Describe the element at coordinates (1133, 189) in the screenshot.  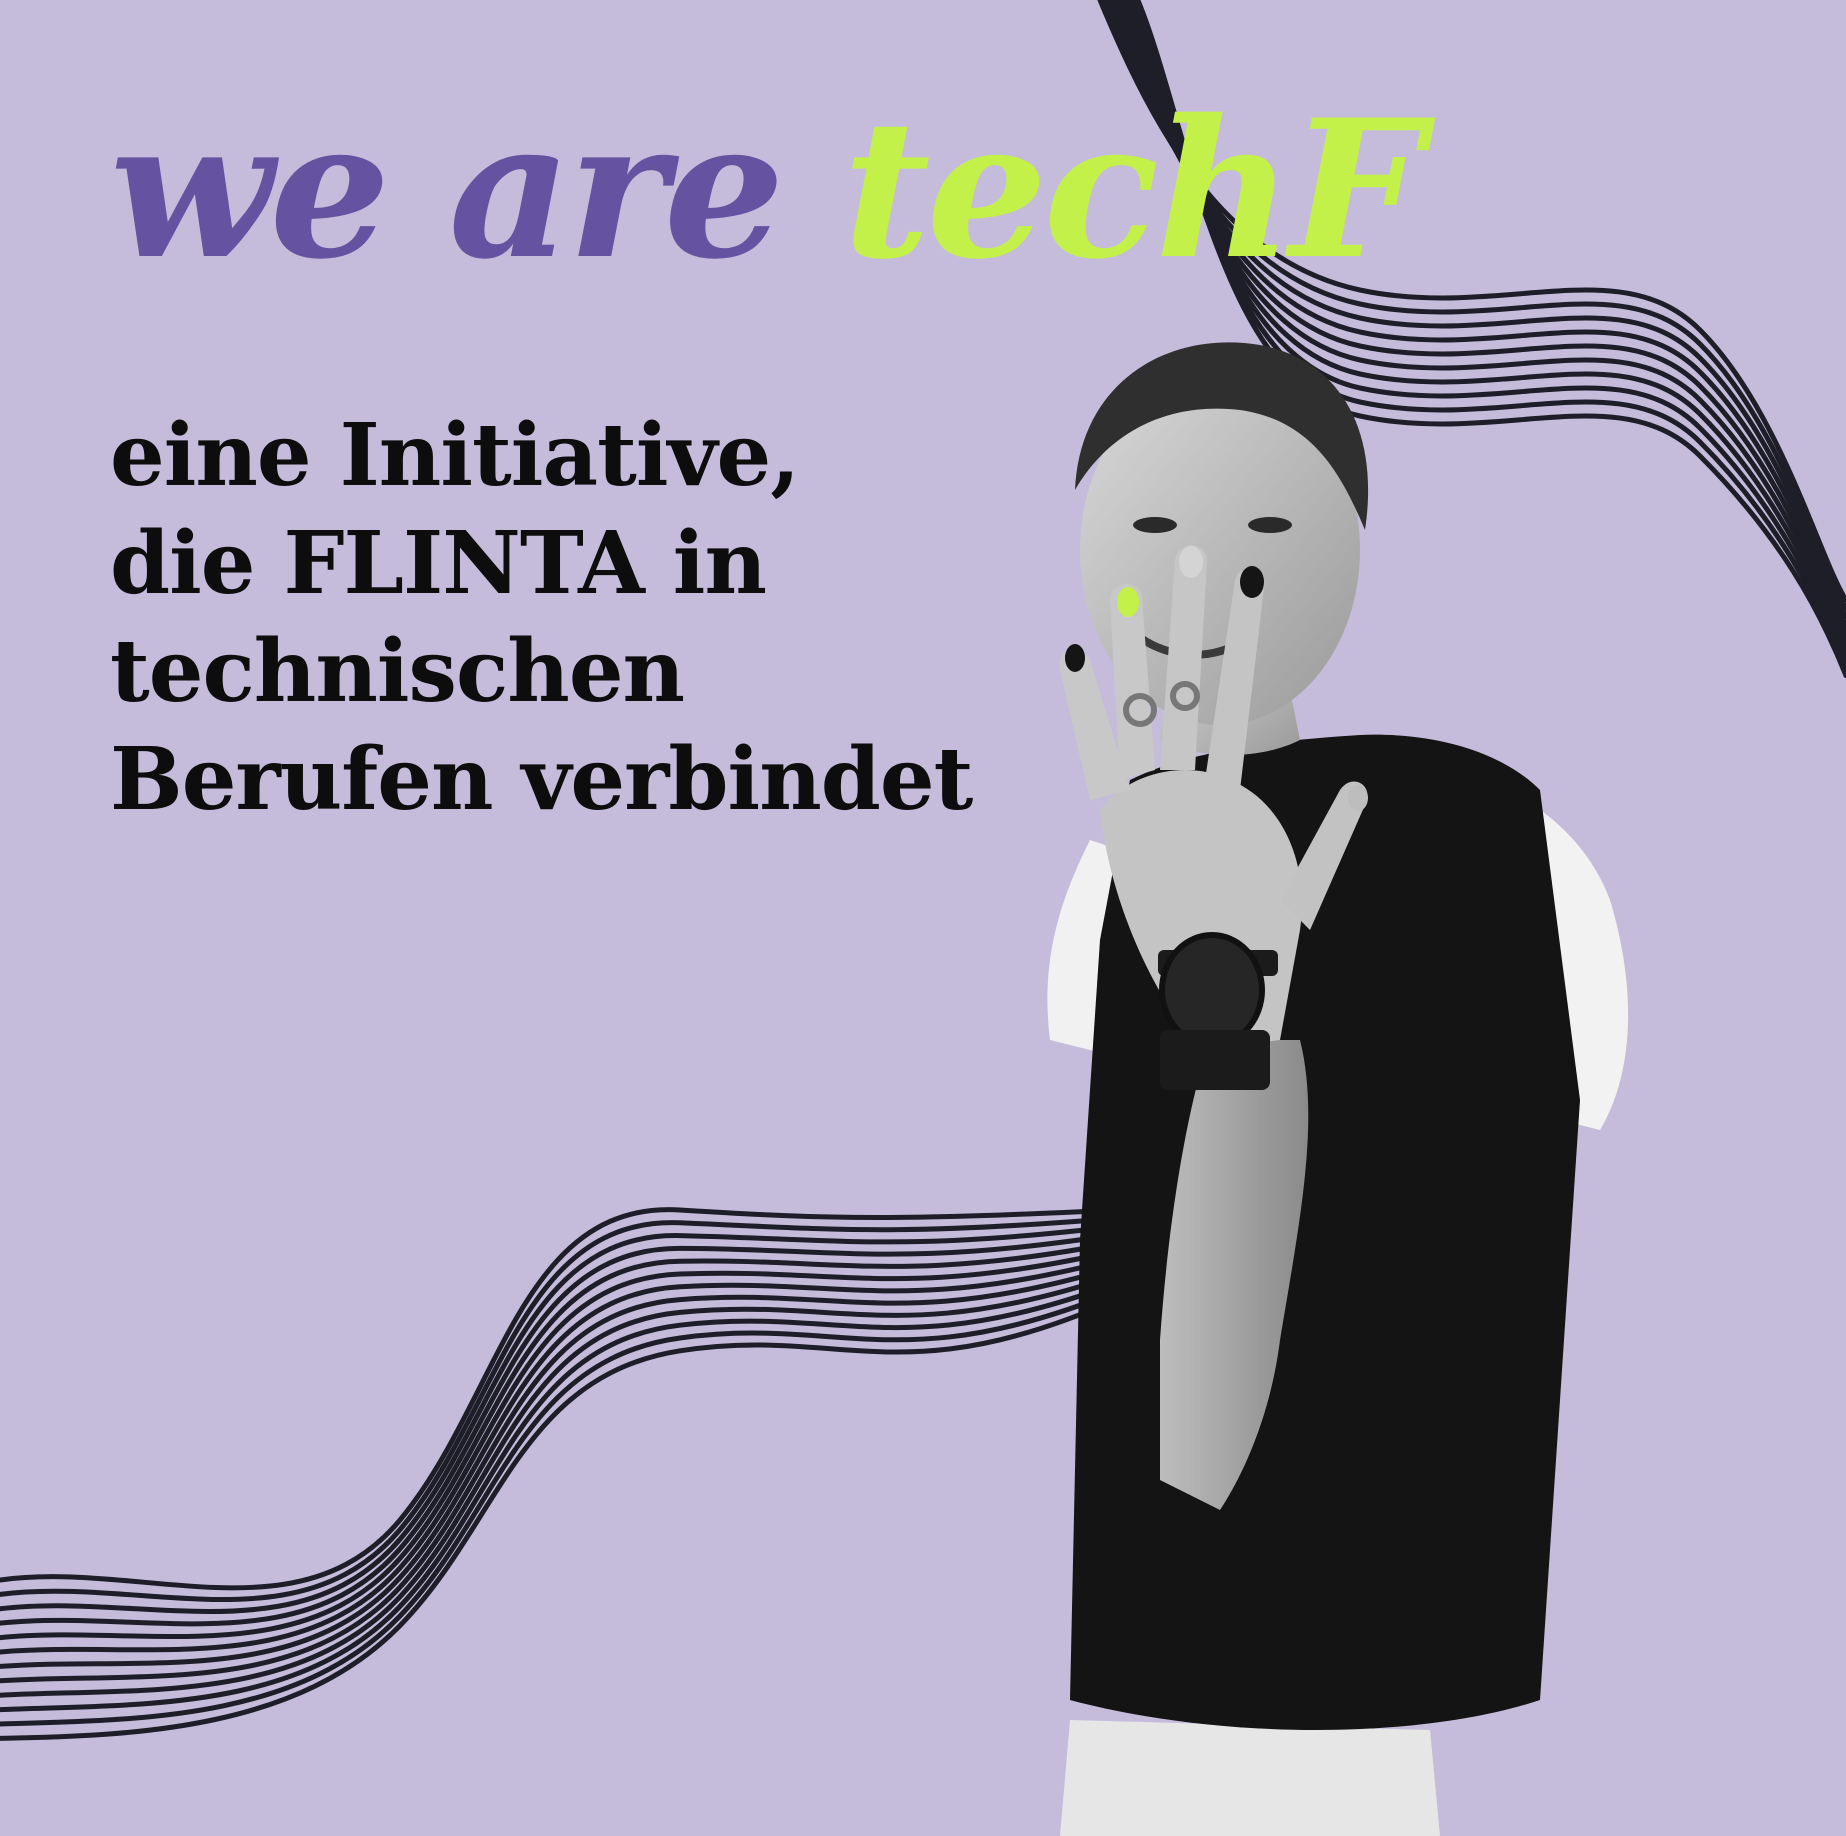
I see `headline-part-techf: techF` at that location.